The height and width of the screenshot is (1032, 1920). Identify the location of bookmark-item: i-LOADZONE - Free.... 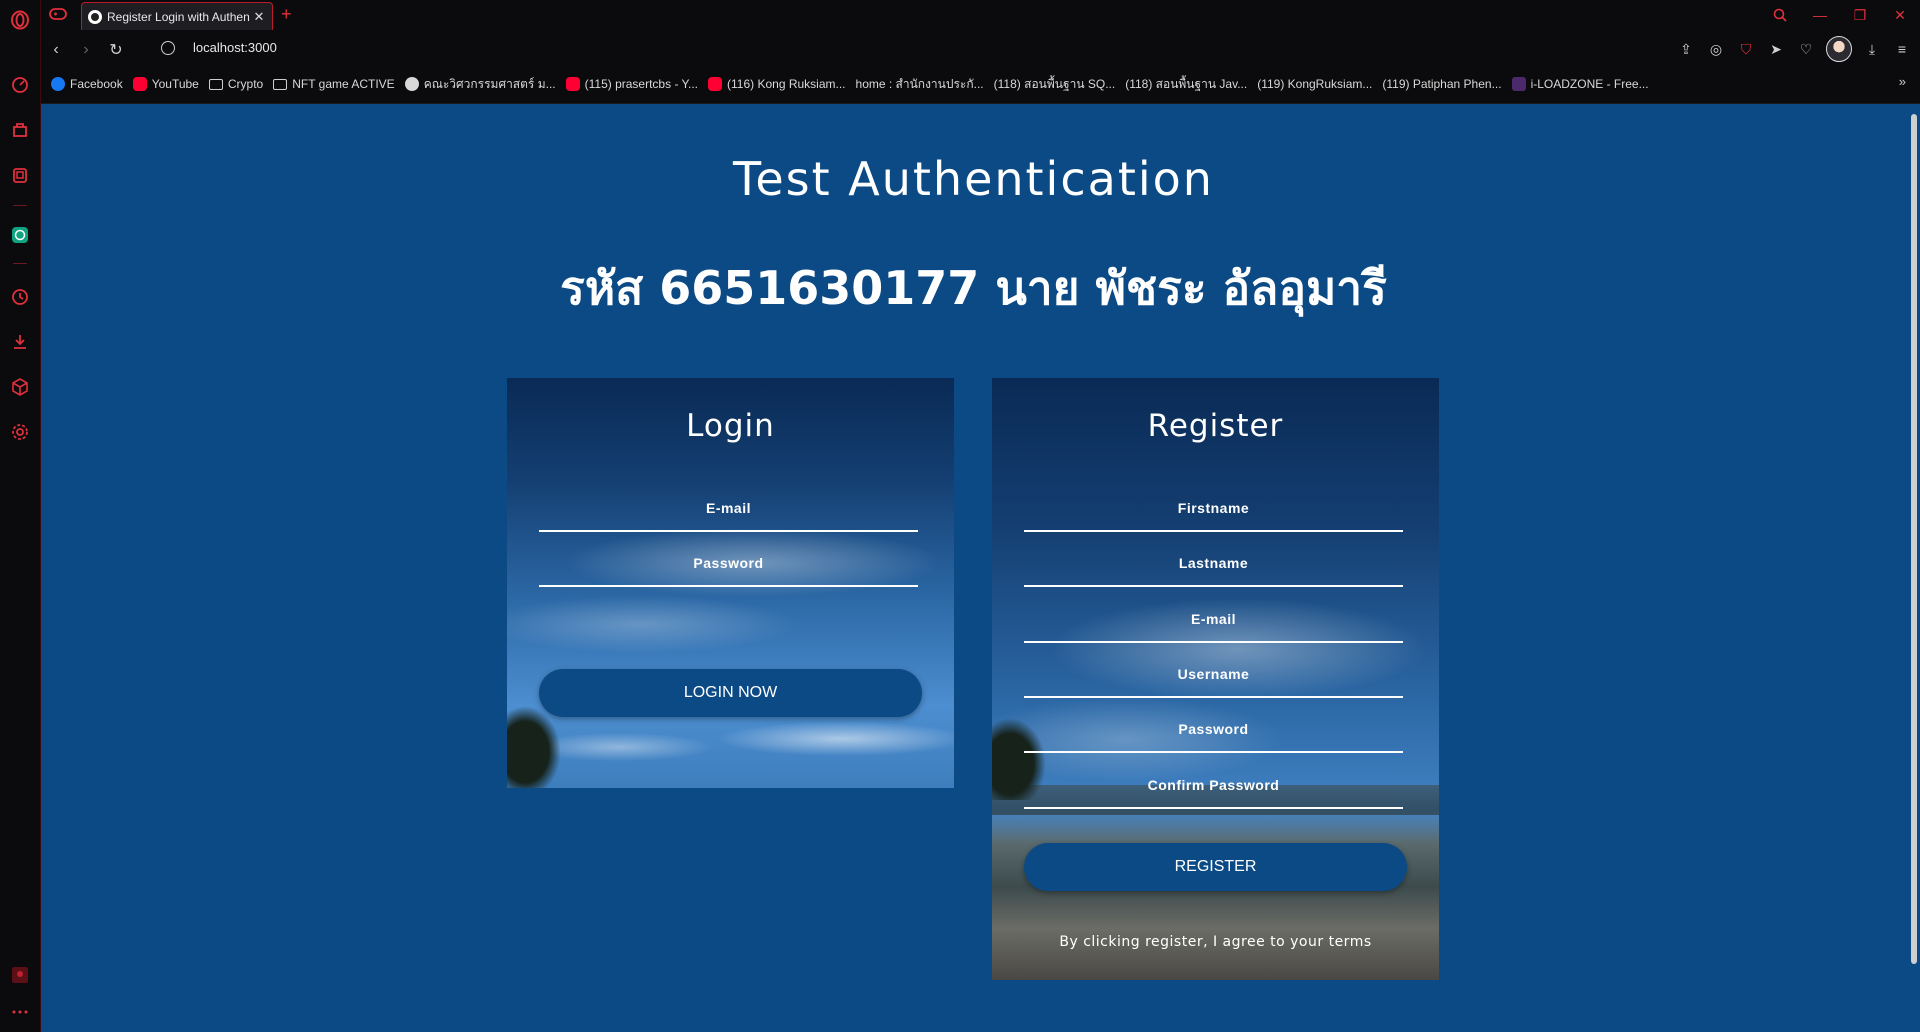
(1580, 84).